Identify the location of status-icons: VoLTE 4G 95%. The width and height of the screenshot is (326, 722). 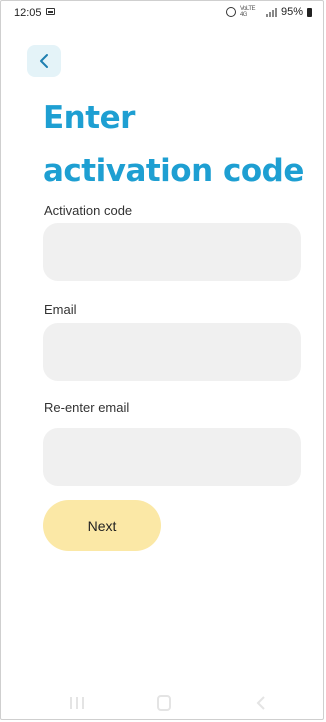
(268, 12).